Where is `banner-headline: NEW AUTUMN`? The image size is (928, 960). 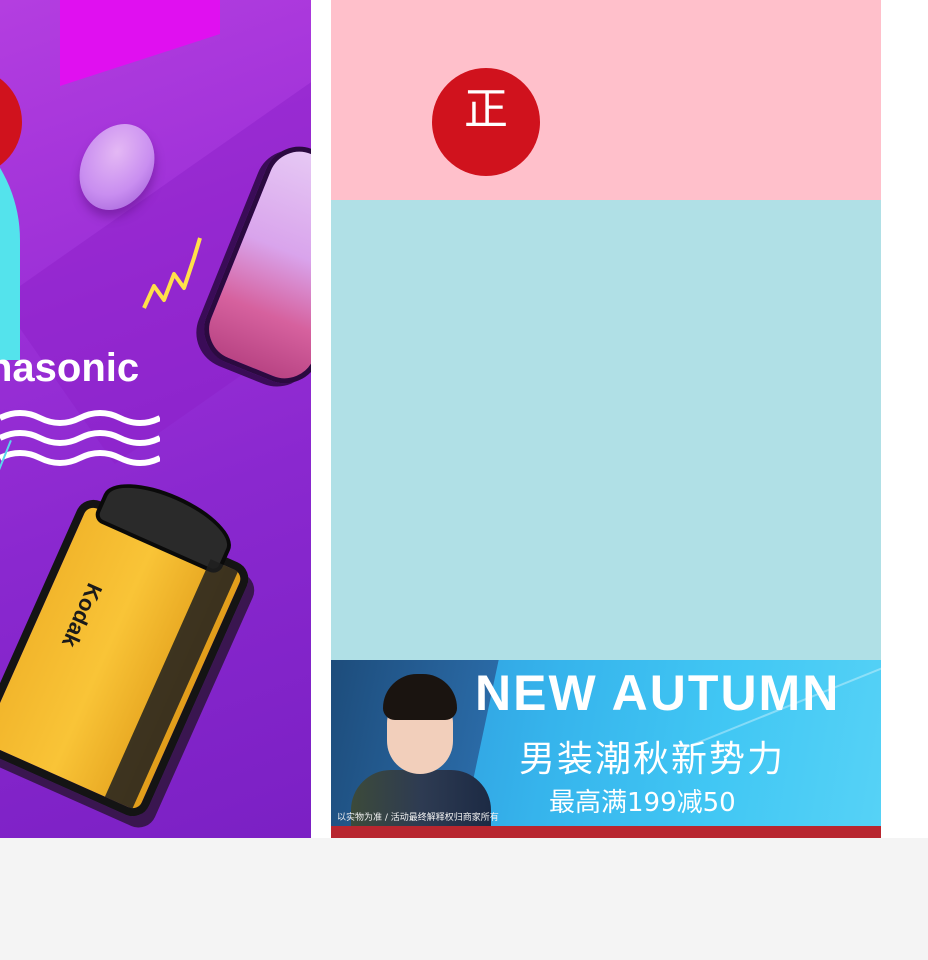
banner-headline: NEW AUTUMN is located at coordinates (658, 693).